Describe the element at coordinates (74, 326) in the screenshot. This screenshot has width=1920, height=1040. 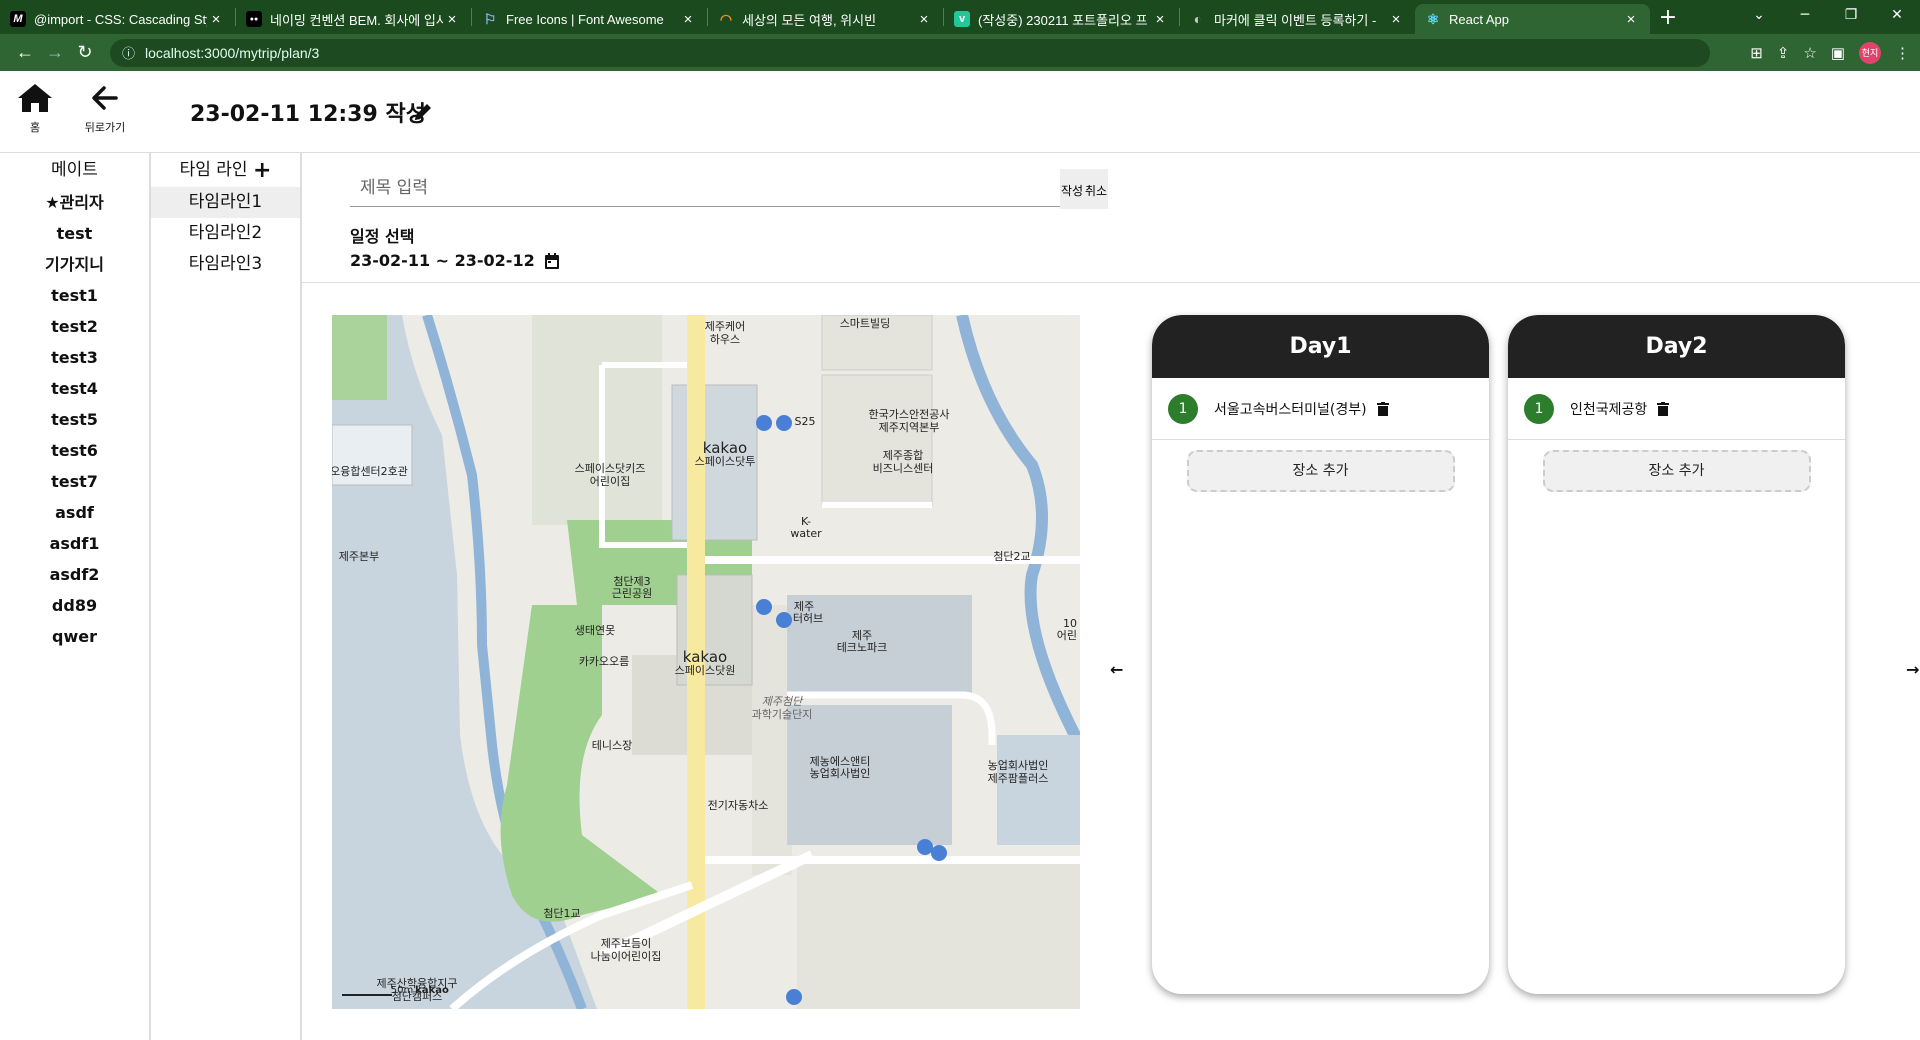
I see `mate-item: test2` at that location.